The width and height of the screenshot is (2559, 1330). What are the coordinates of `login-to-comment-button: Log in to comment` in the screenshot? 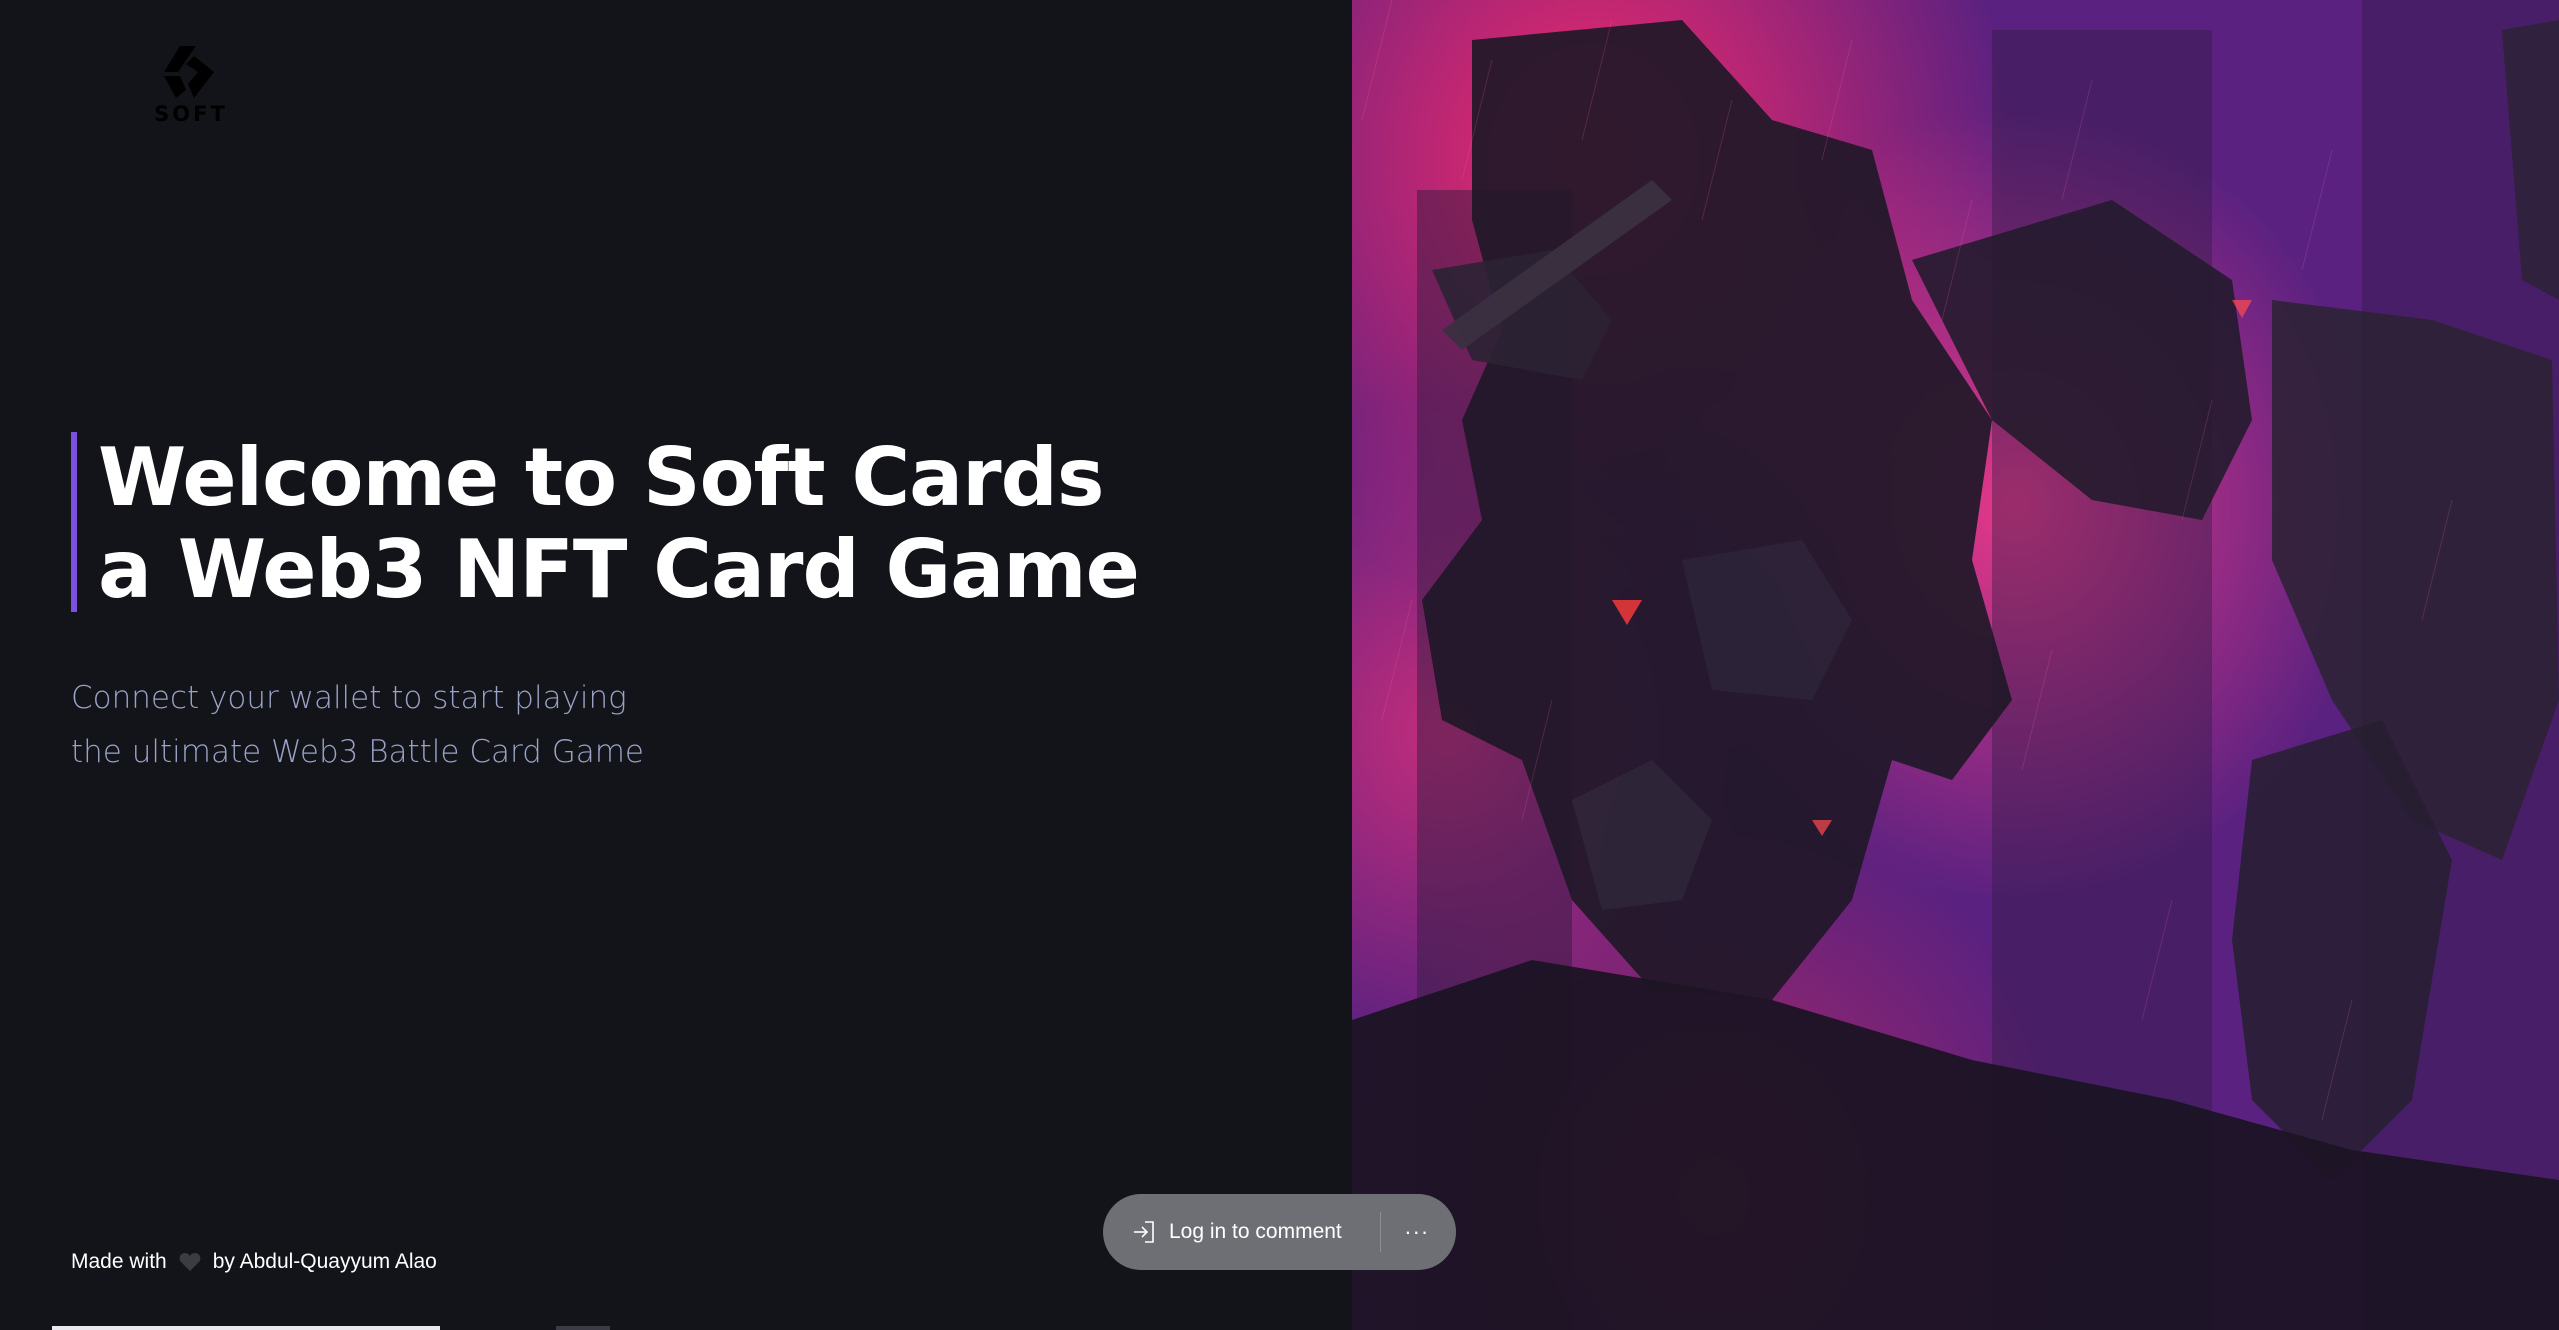 It's located at (1236, 1232).